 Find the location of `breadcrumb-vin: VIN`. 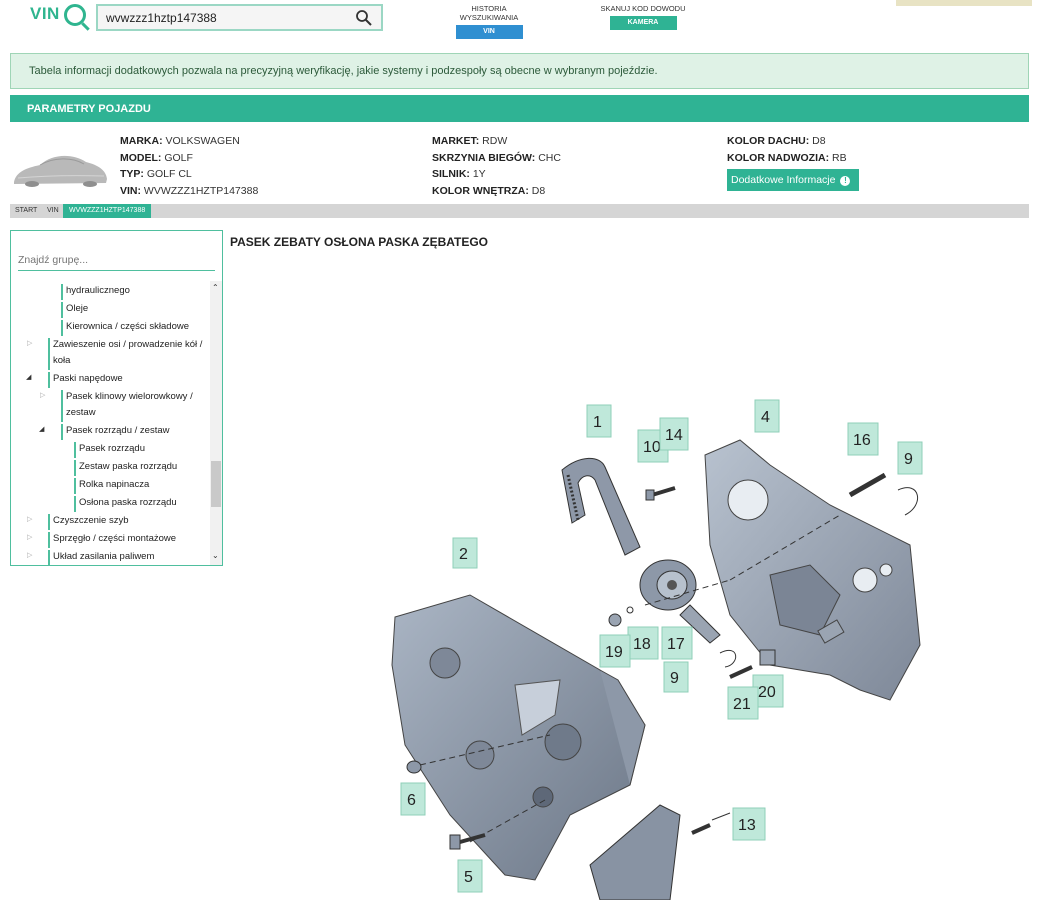

breadcrumb-vin: VIN is located at coordinates (50, 211).